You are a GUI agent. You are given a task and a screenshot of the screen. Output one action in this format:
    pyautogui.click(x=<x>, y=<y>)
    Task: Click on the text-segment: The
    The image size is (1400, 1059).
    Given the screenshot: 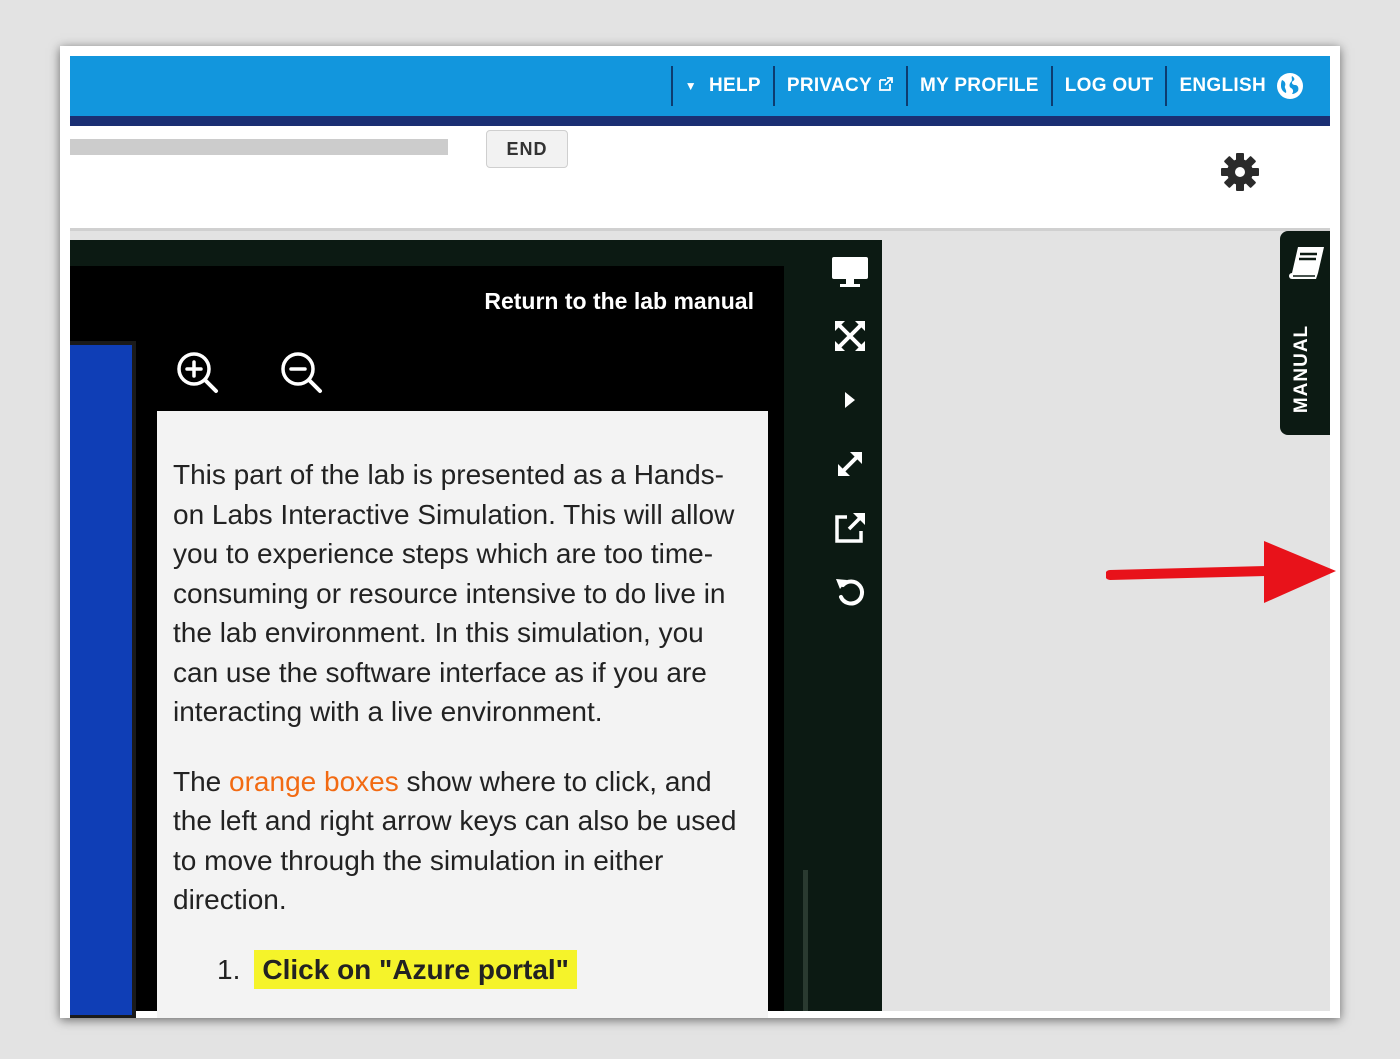 What is the action you would take?
    pyautogui.click(x=201, y=781)
    